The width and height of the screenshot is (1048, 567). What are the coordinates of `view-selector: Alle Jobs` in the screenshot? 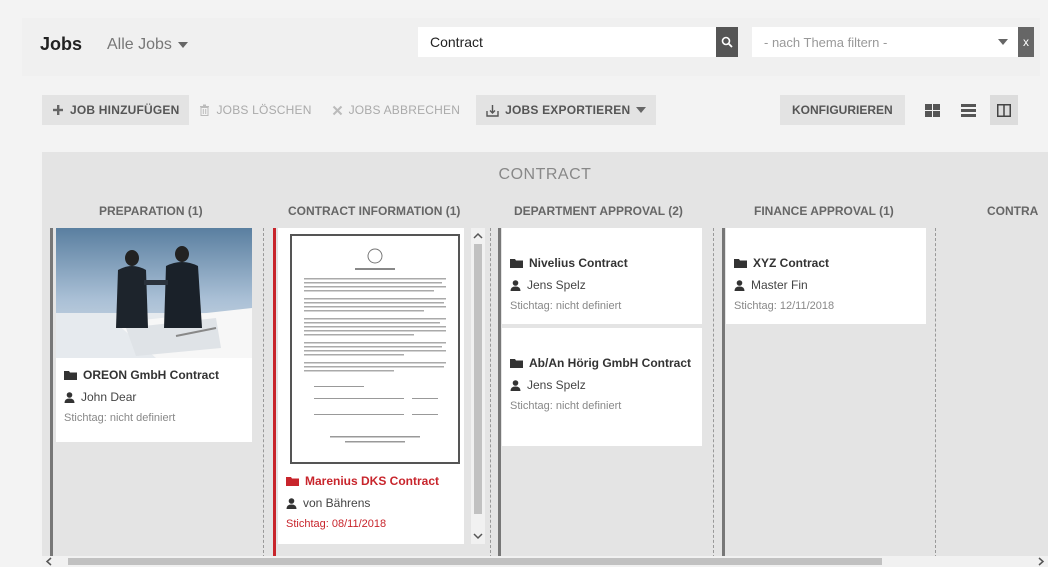 It's located at (147, 45).